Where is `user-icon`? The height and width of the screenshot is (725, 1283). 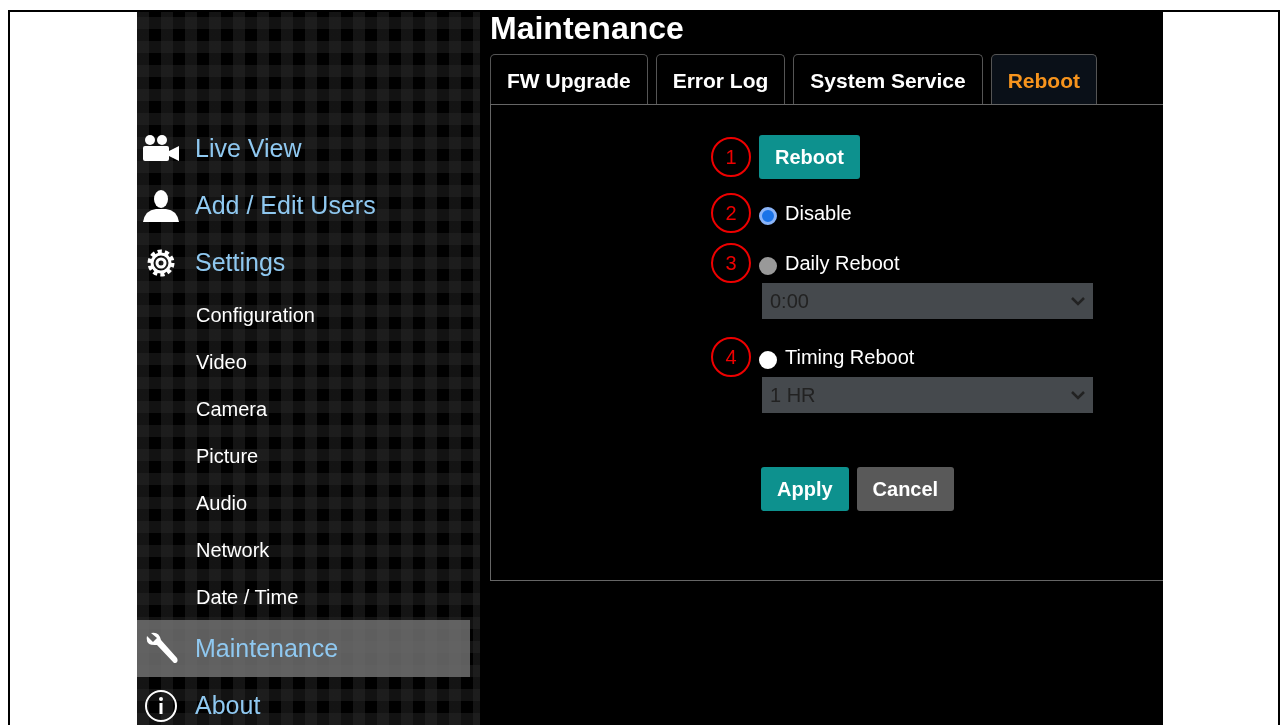
user-icon is located at coordinates (161, 205).